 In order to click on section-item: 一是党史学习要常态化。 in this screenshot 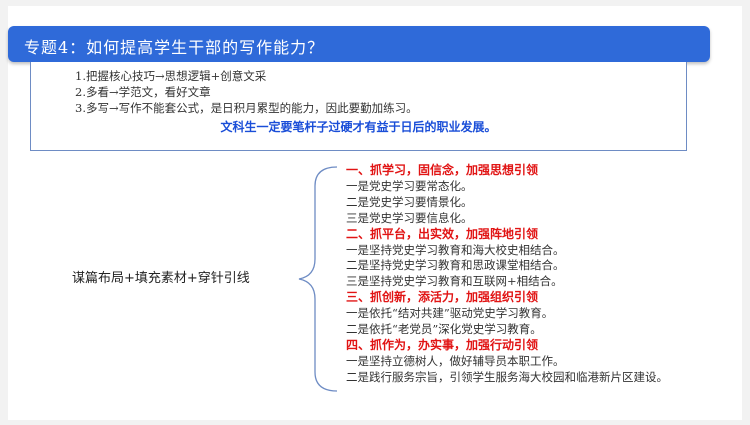, I will do `click(409, 185)`.